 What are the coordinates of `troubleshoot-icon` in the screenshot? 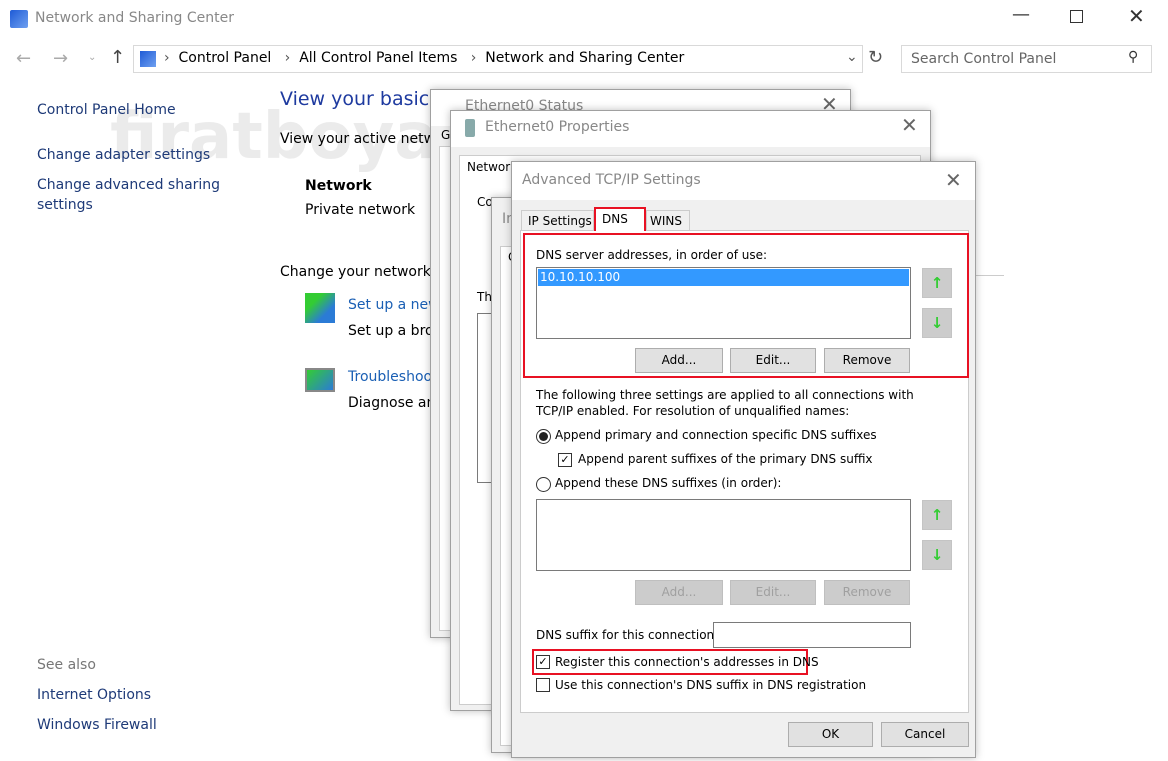 It's located at (320, 380).